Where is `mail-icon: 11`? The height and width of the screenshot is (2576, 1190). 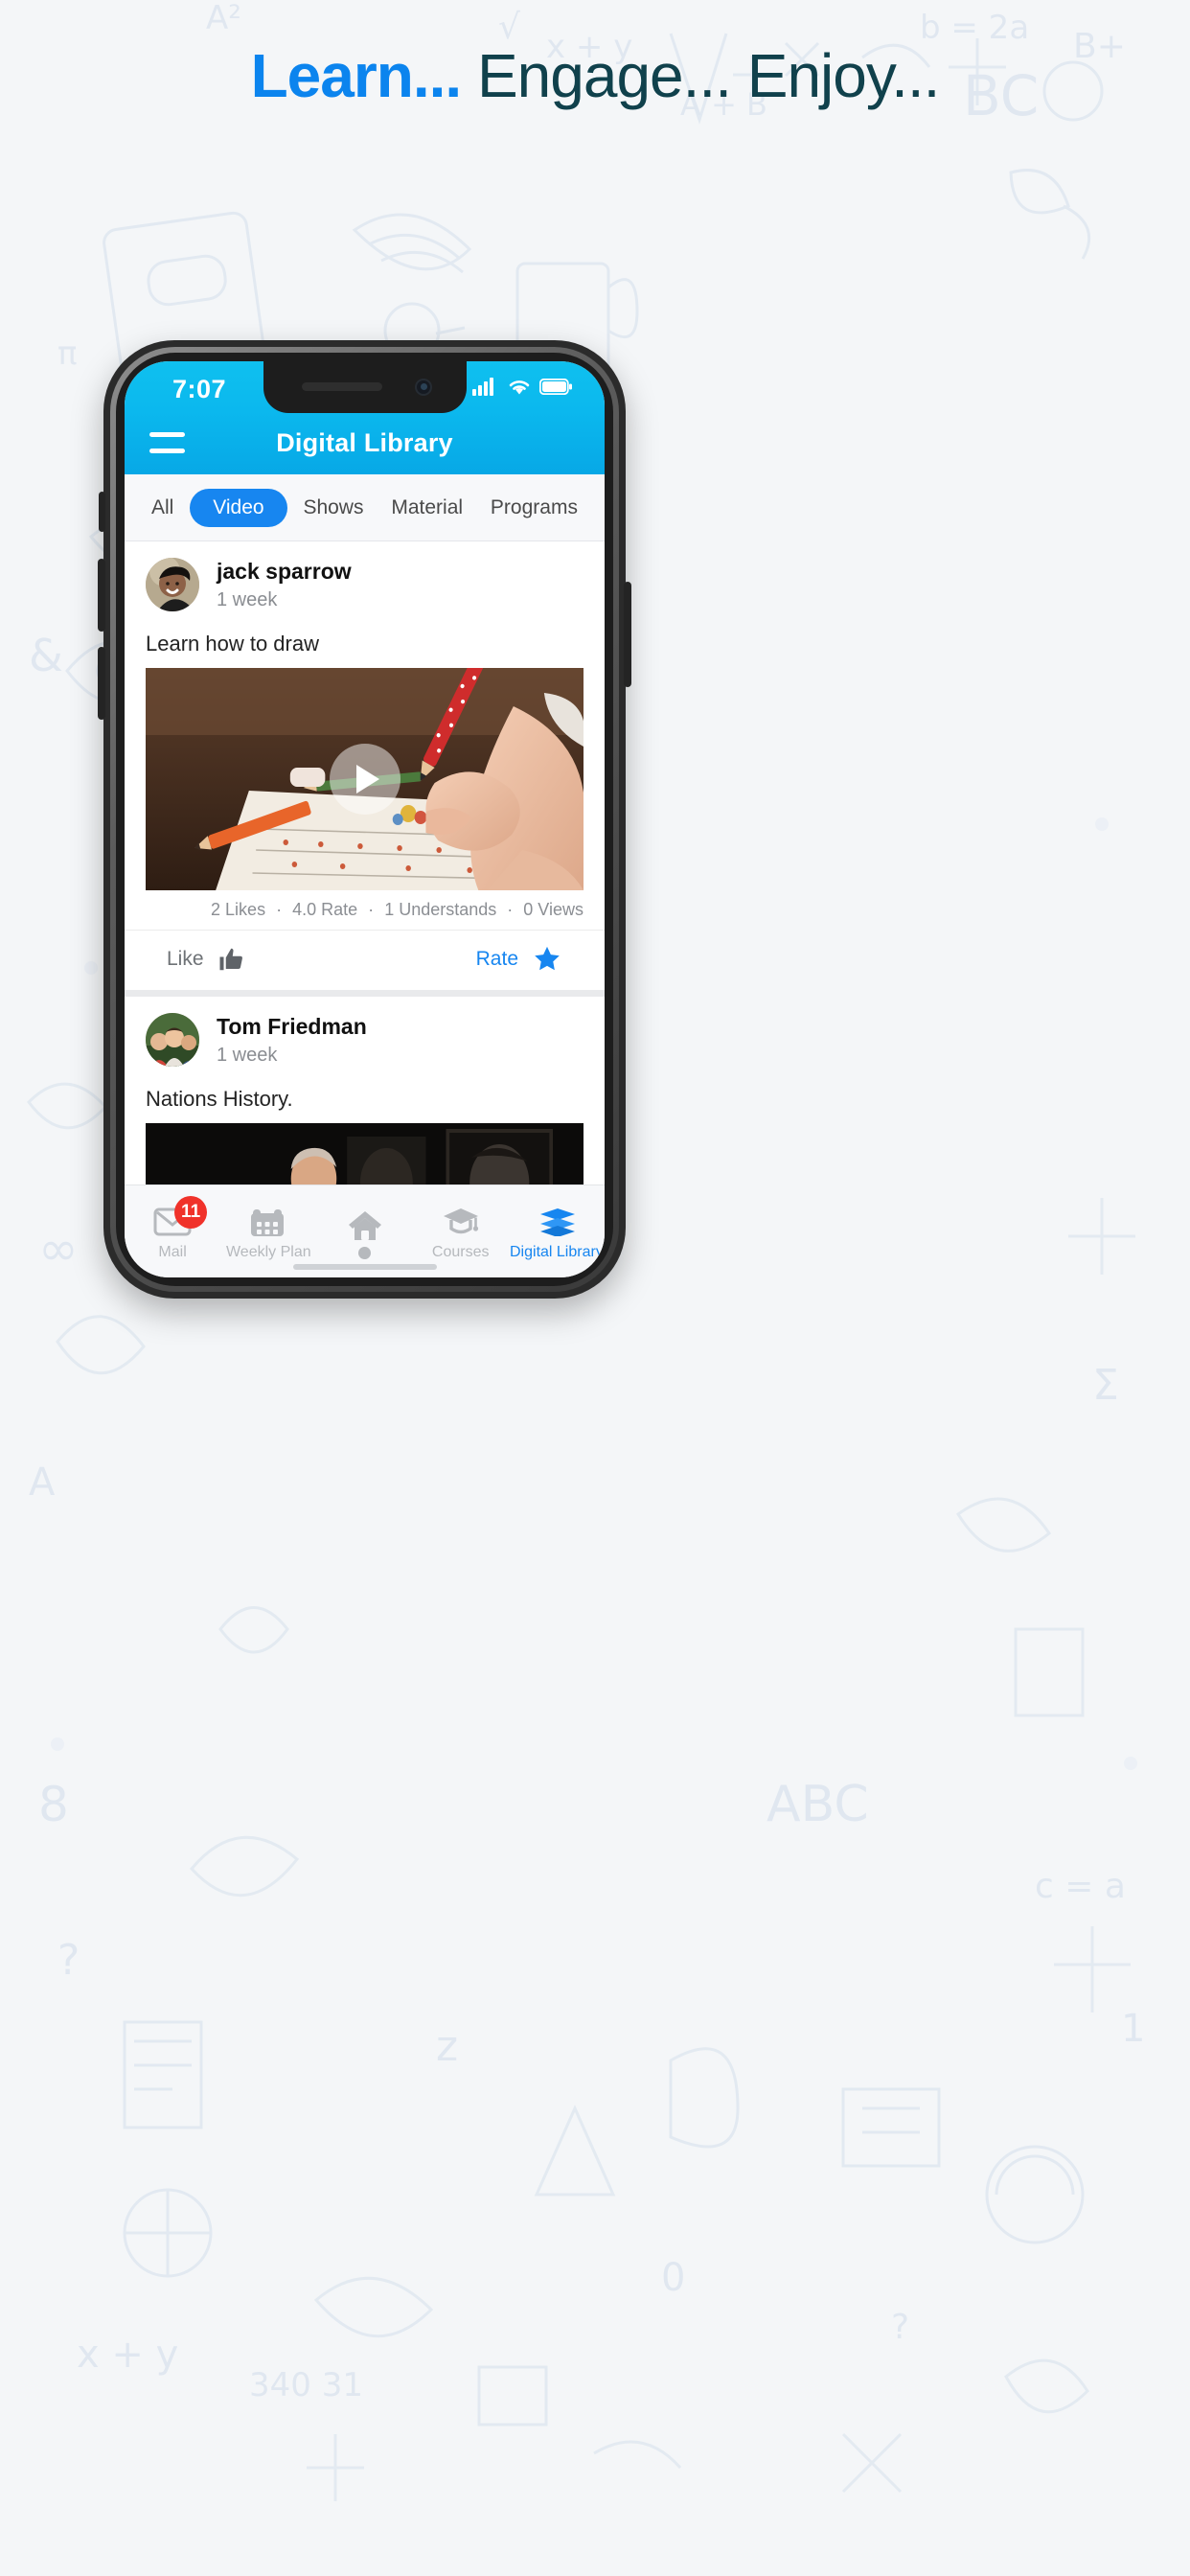 mail-icon: 11 is located at coordinates (181, 1217).